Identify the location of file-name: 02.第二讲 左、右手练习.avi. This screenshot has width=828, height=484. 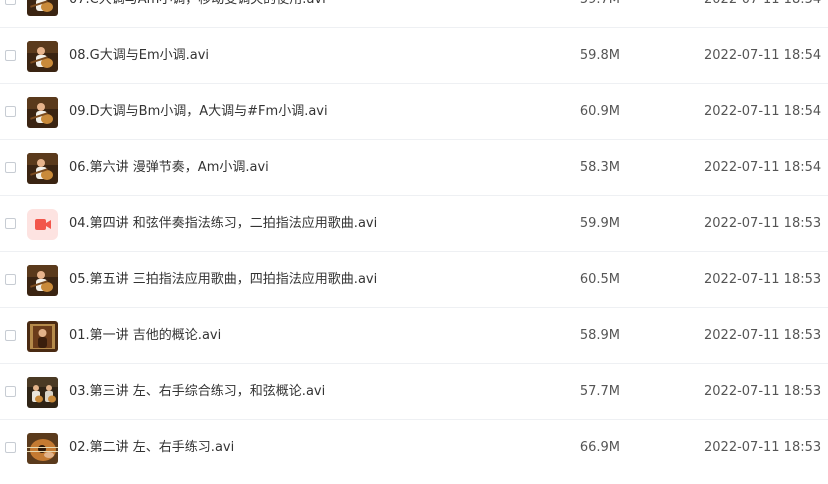
(151, 448).